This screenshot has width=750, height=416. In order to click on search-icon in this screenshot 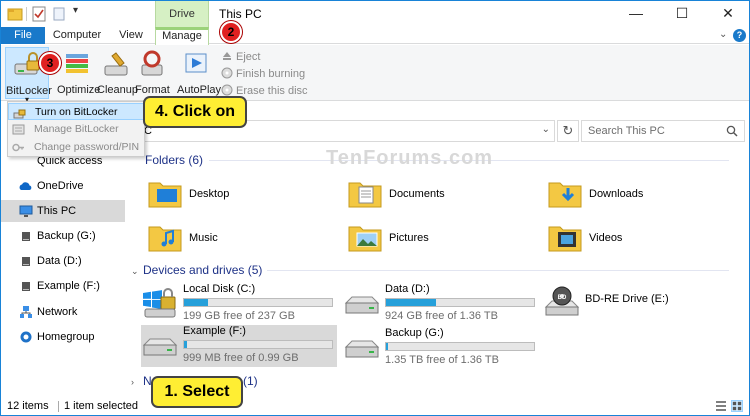, I will do `click(732, 131)`.